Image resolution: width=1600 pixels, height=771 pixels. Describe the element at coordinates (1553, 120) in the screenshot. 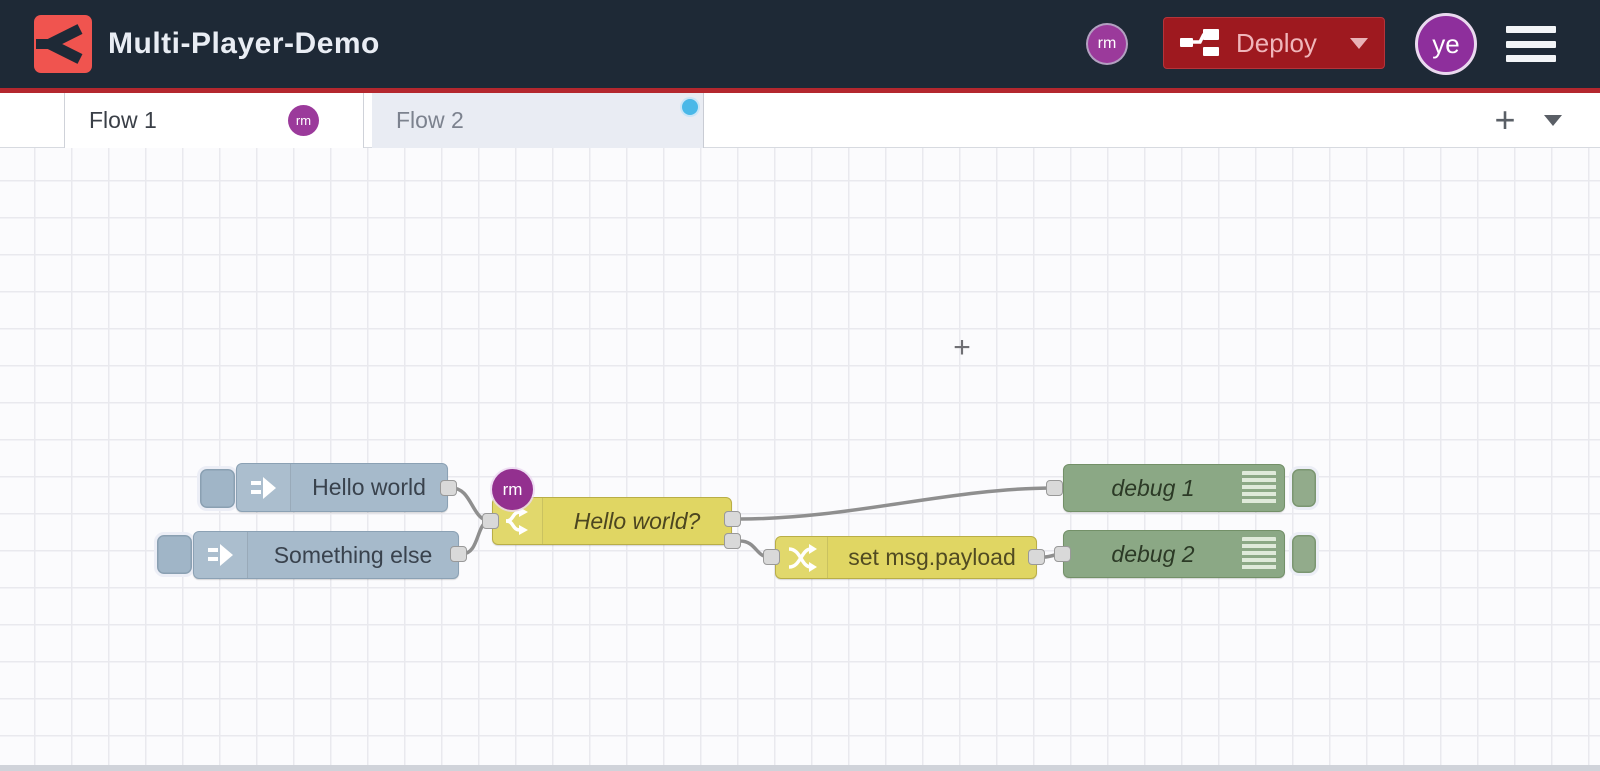

I see `tab-list-caret-icon` at that location.